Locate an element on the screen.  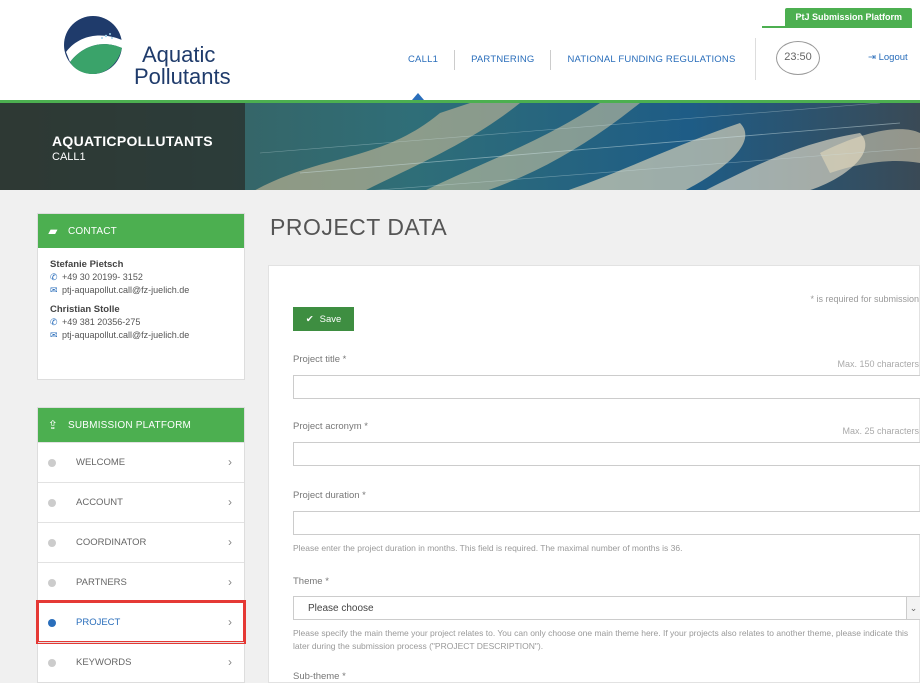
contact-name: Christian Stolle is located at coordinates (85, 309).